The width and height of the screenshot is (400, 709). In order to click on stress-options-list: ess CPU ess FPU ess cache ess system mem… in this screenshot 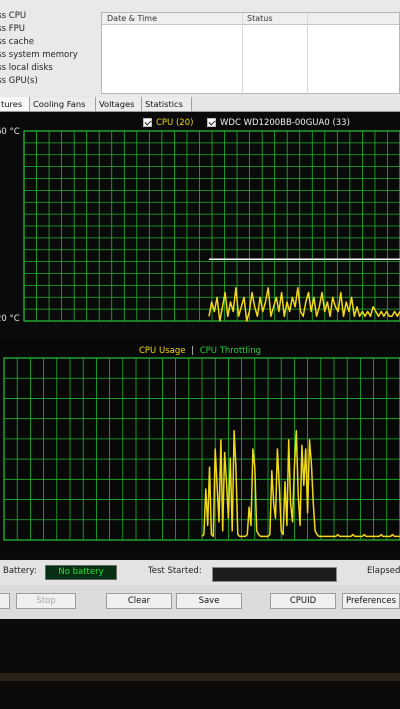, I will do `click(50, 49)`.